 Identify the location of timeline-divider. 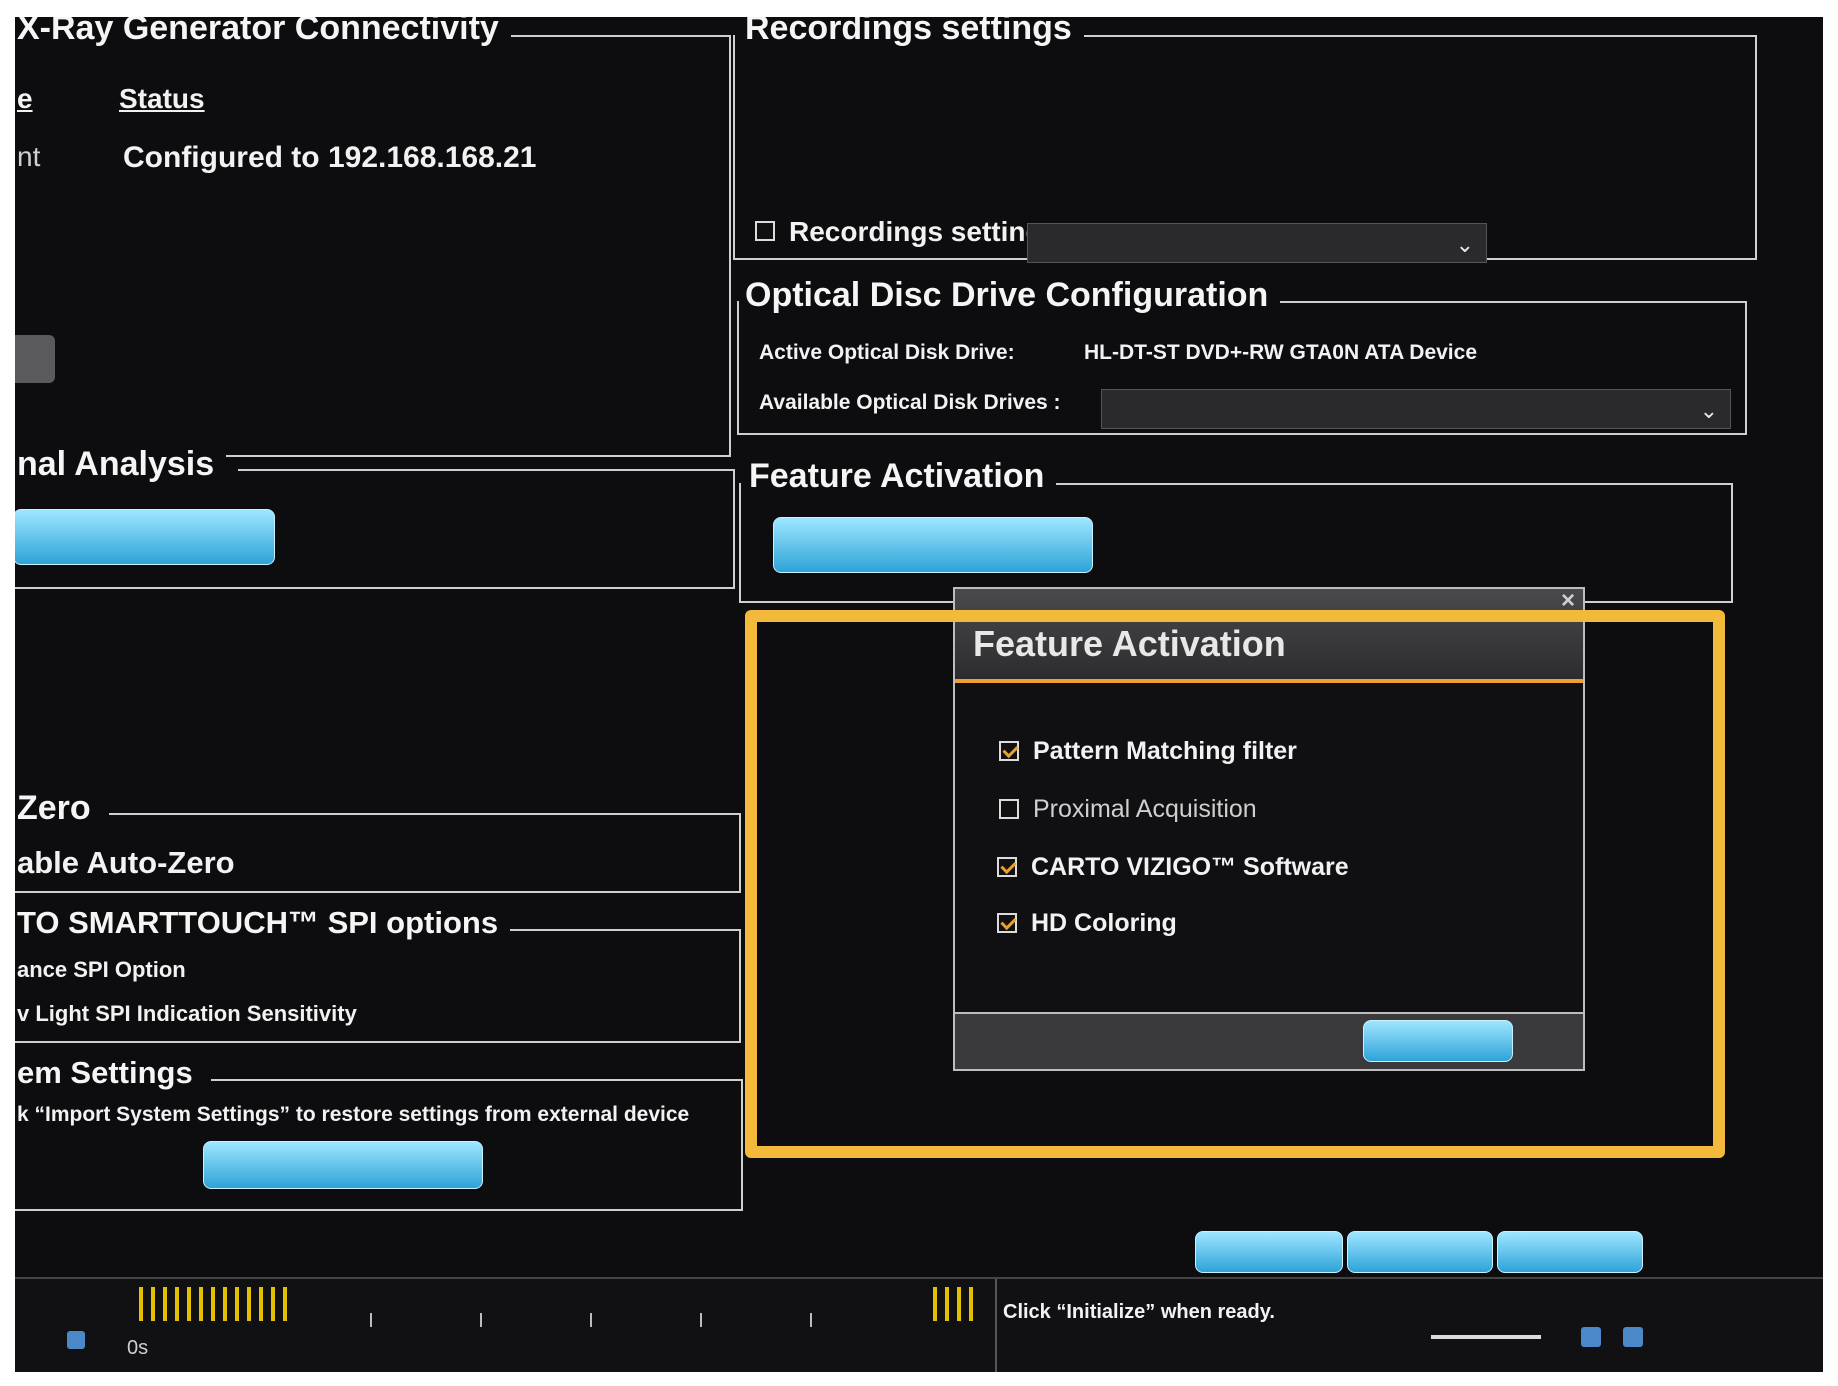
(996, 1325).